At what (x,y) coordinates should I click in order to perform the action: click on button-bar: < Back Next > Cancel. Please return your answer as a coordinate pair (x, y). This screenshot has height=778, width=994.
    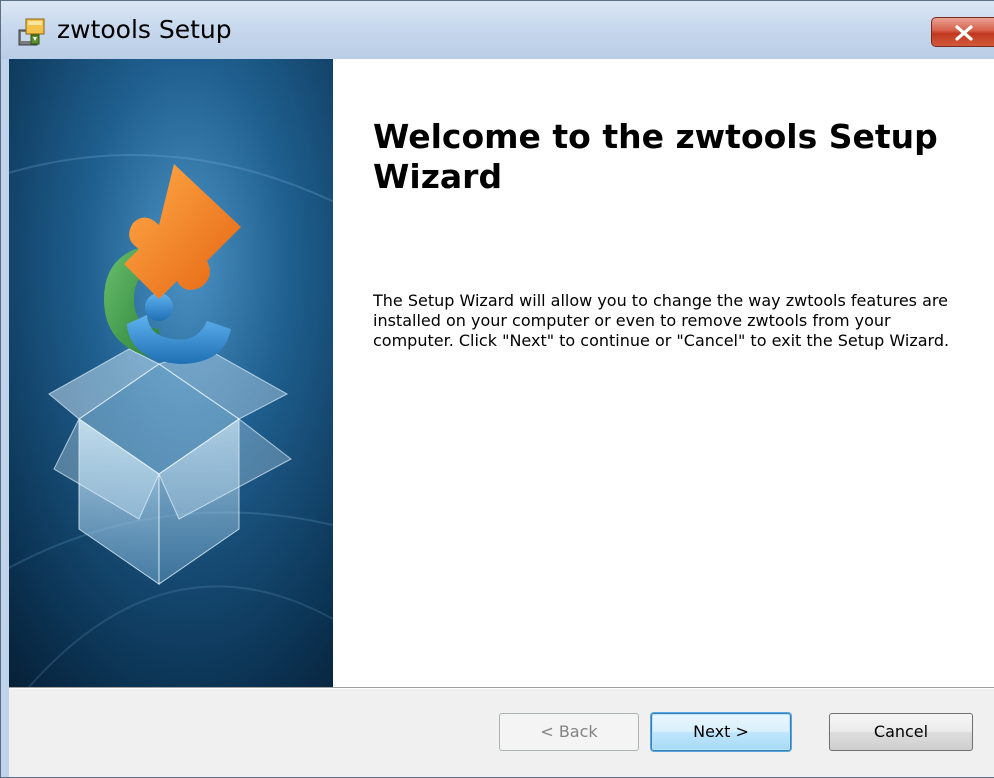
    Looking at the image, I should click on (501, 733).